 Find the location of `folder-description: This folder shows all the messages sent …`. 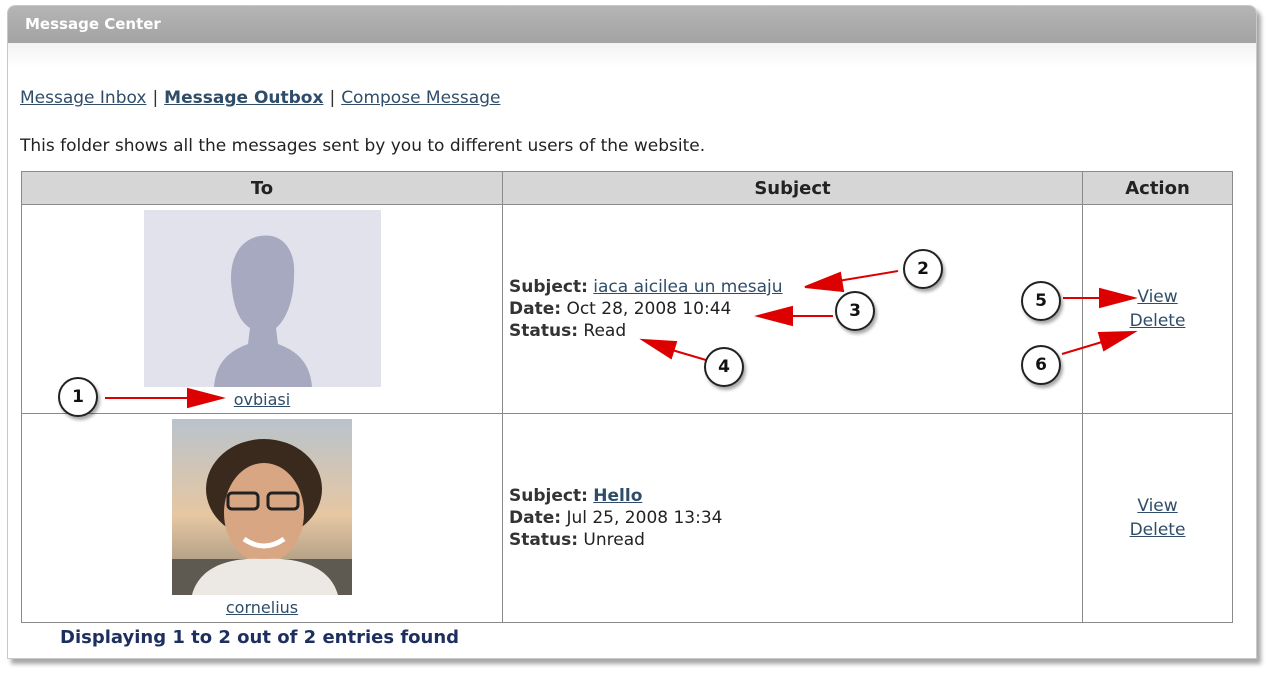

folder-description: This folder shows all the messages sent … is located at coordinates (363, 146).